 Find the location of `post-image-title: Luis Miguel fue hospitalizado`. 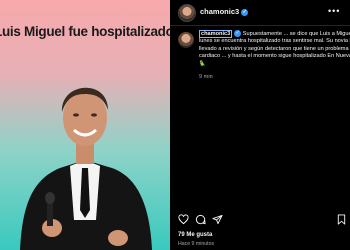

post-image-title: Luis Miguel fue hospitalizado is located at coordinates (85, 31).